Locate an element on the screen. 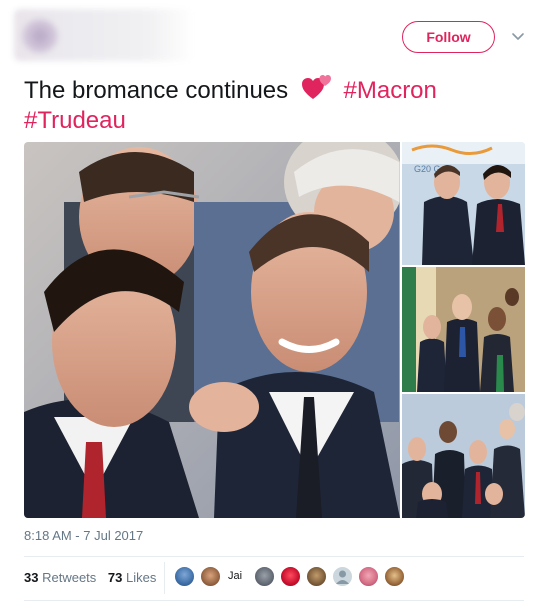 Image resolution: width=546 pixels, height=608 pixels. tweet-text: The bromance continues #Macron #Trudeau is located at coordinates (274, 104).